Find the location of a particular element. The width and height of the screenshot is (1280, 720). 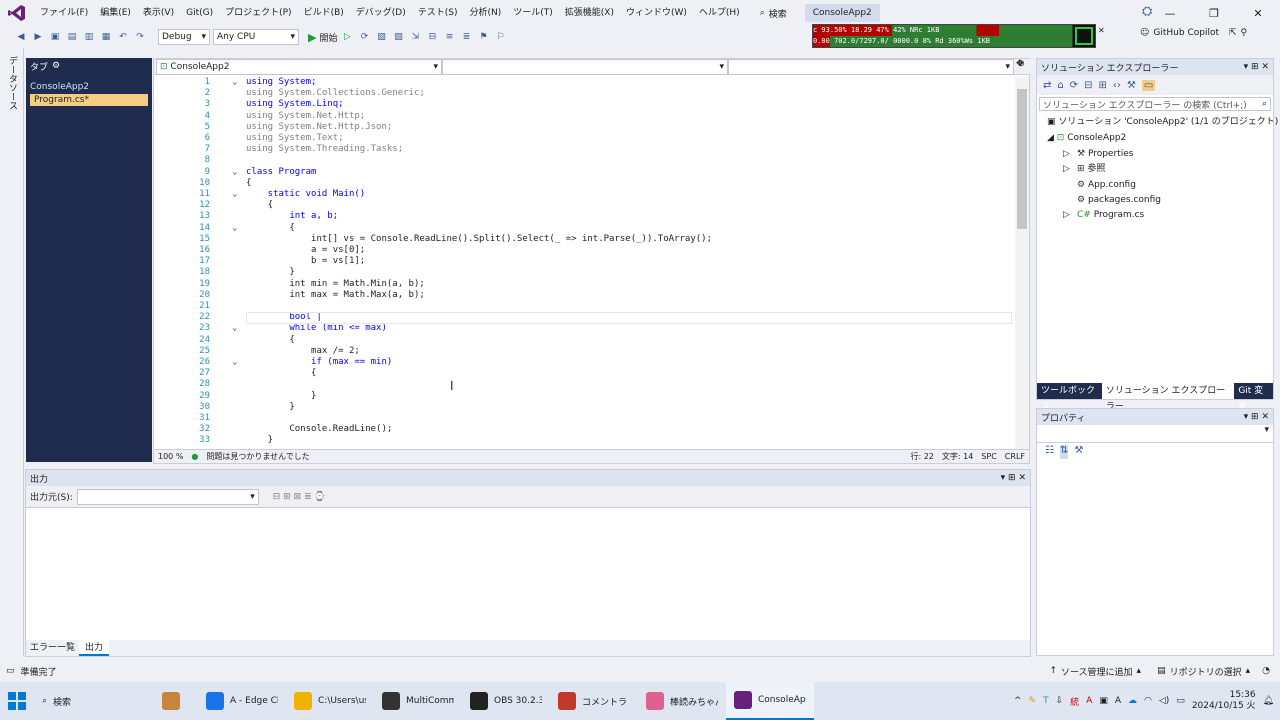

minimize-button: — is located at coordinates (1170, 13).